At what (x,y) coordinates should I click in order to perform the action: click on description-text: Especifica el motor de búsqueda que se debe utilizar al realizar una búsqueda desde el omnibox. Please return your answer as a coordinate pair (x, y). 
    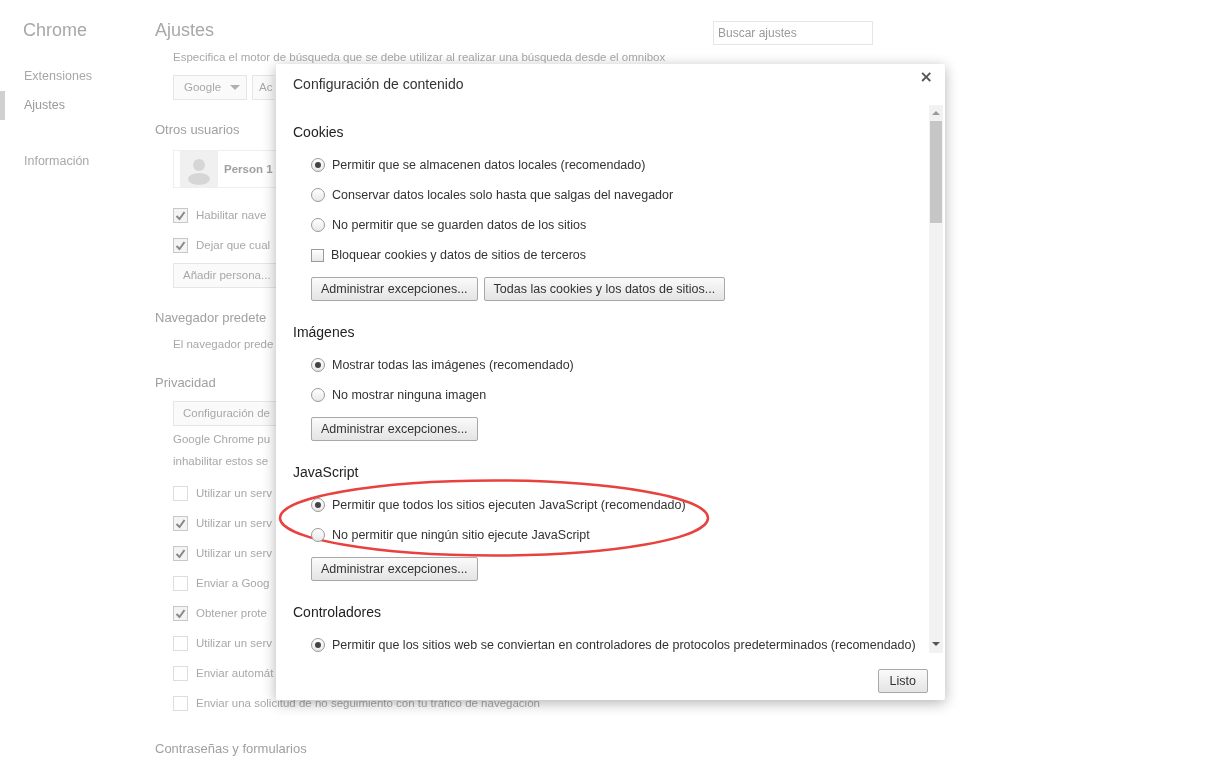
    Looking at the image, I should click on (419, 57).